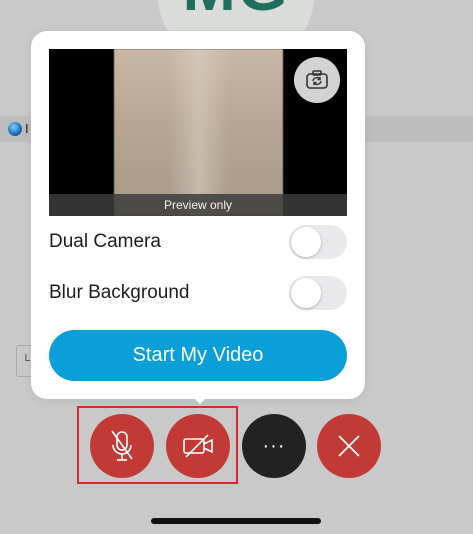 This screenshot has height=534, width=473. What do you see at coordinates (26, 361) in the screenshot?
I see `background-panel-glyph: └` at bounding box center [26, 361].